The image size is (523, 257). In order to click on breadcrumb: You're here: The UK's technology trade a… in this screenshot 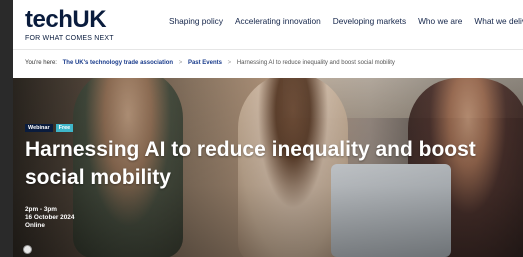, I will do `click(210, 63)`.